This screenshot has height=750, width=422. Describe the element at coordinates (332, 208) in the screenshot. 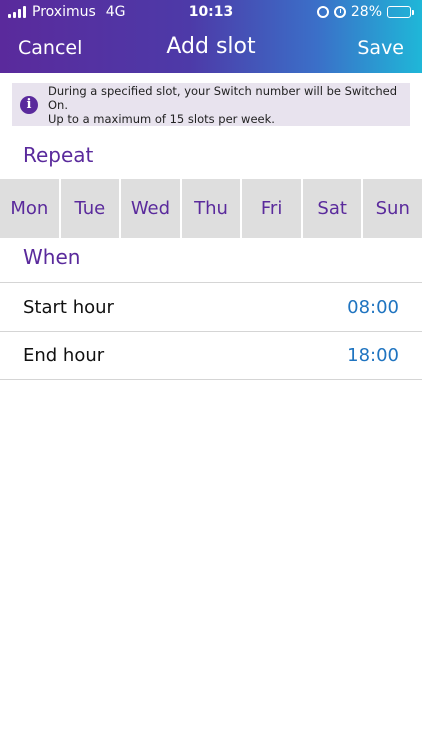

I see `day-button-sat: Sat` at that location.